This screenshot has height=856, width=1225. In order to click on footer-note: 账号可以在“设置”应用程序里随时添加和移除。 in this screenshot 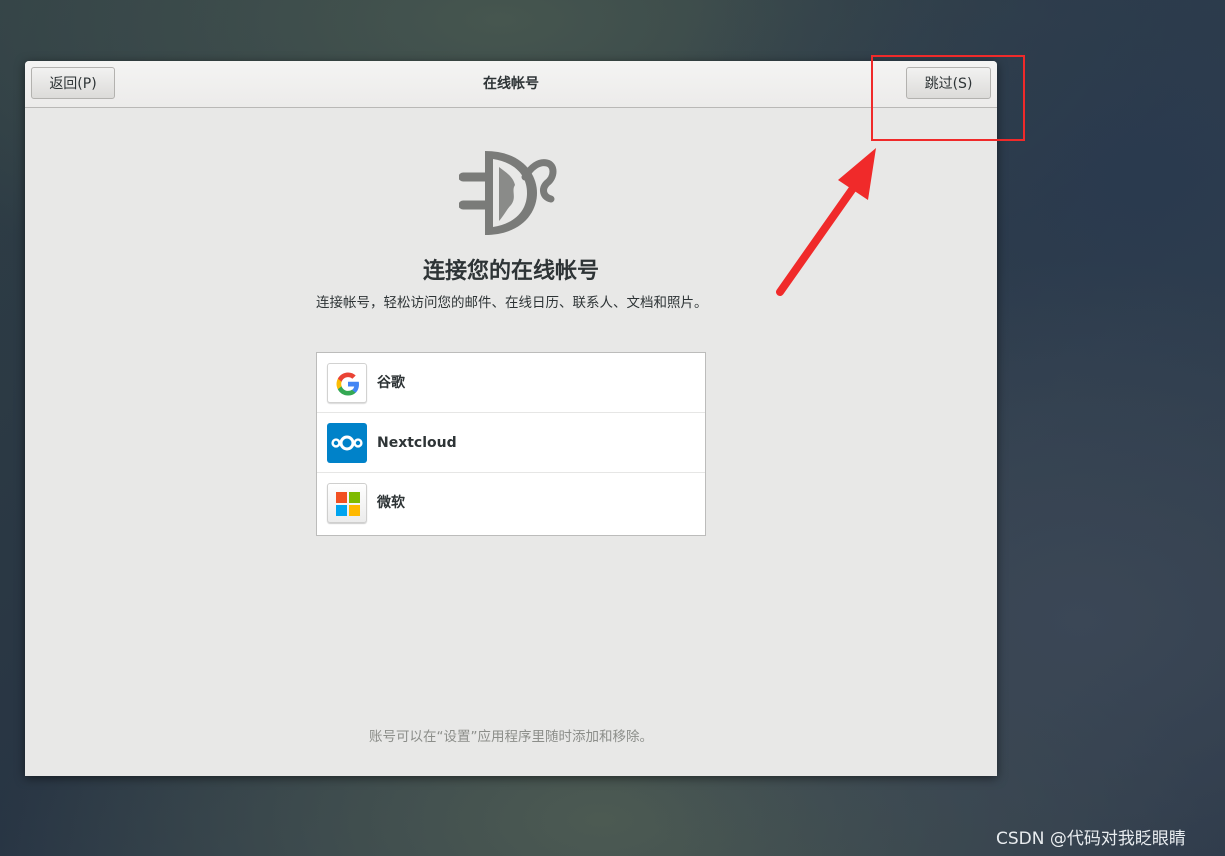, I will do `click(511, 737)`.